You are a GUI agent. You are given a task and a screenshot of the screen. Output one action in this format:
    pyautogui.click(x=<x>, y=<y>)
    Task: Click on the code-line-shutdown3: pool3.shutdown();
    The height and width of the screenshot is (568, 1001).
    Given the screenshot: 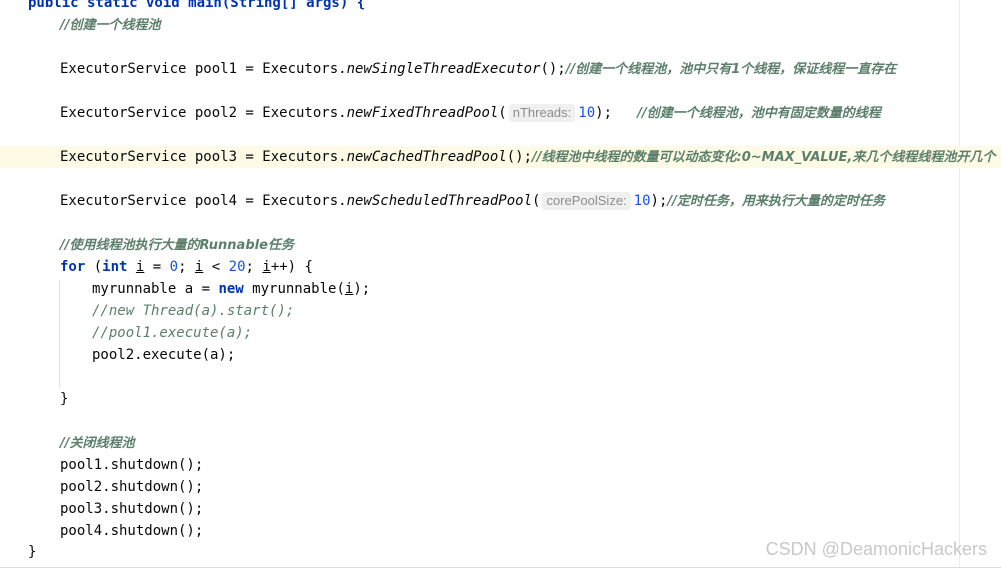 What is the action you would take?
    pyautogui.click(x=131, y=509)
    